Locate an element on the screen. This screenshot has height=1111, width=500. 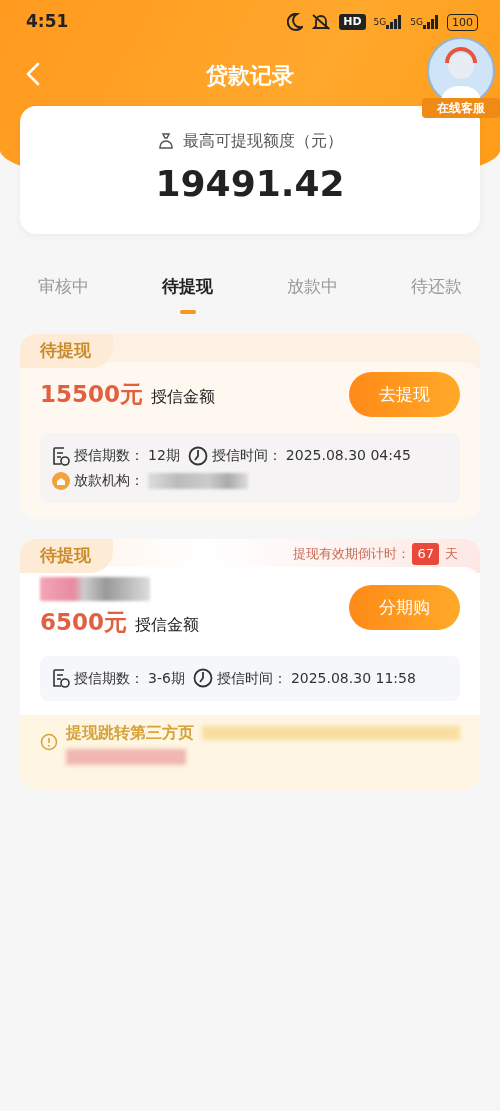
back-icon is located at coordinates (33, 74).